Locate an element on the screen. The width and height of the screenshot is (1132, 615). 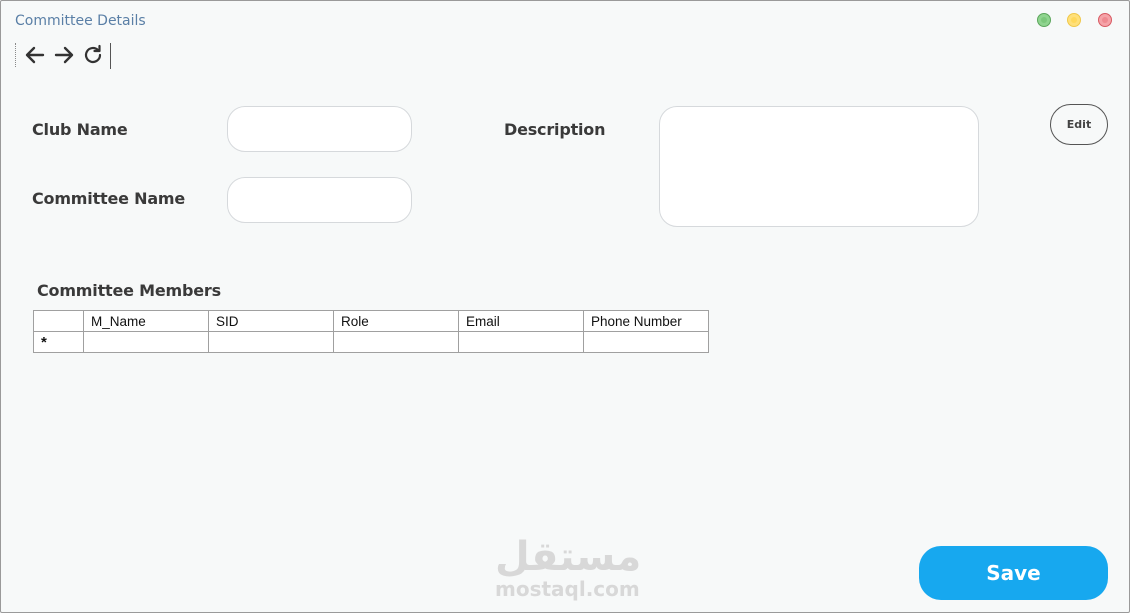
grid-cell-phone-number is located at coordinates (646, 342).